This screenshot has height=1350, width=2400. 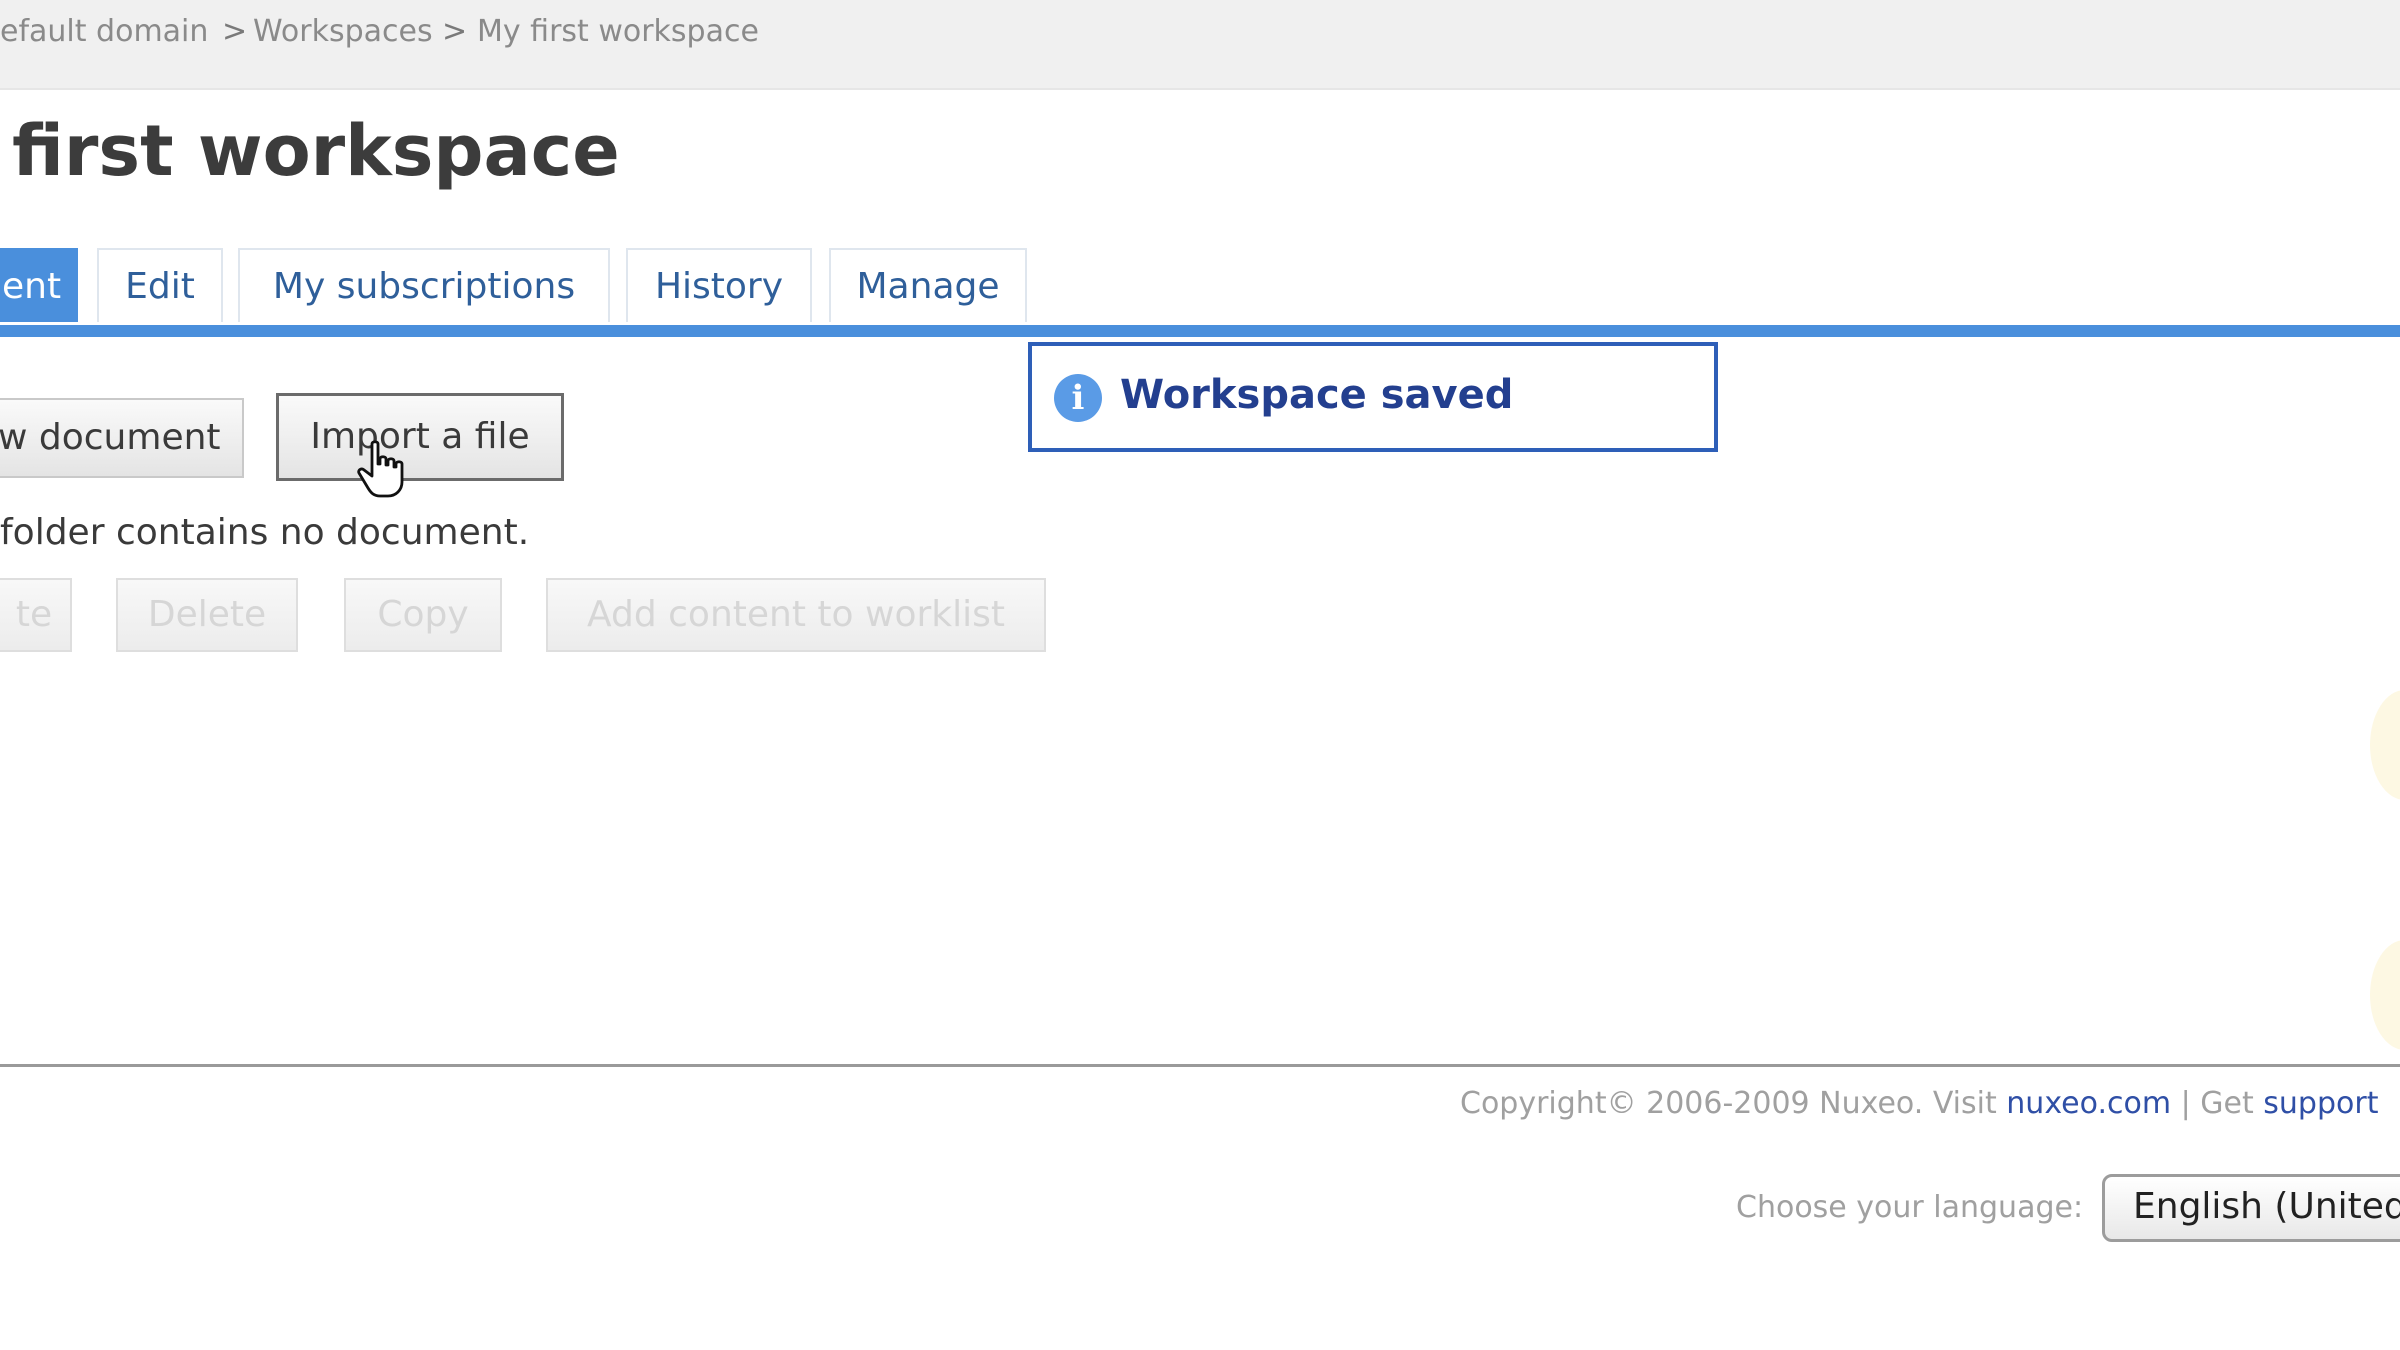 What do you see at coordinates (343, 32) in the screenshot?
I see `breadcrumb-item-workspaces: Workspaces` at bounding box center [343, 32].